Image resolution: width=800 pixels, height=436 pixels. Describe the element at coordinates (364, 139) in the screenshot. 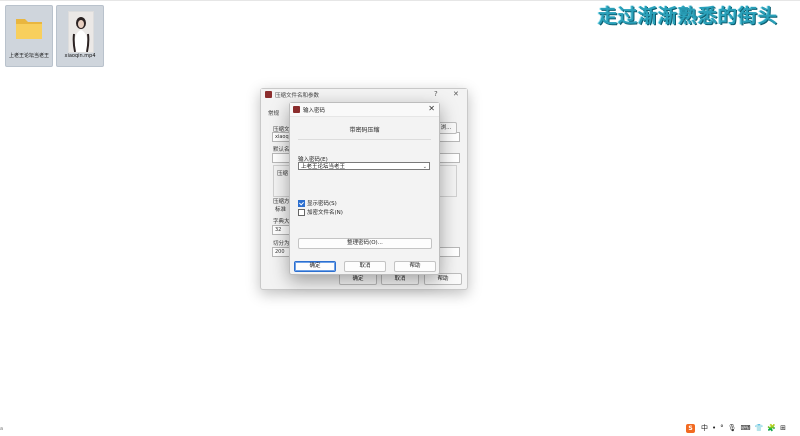

I see `divider` at that location.